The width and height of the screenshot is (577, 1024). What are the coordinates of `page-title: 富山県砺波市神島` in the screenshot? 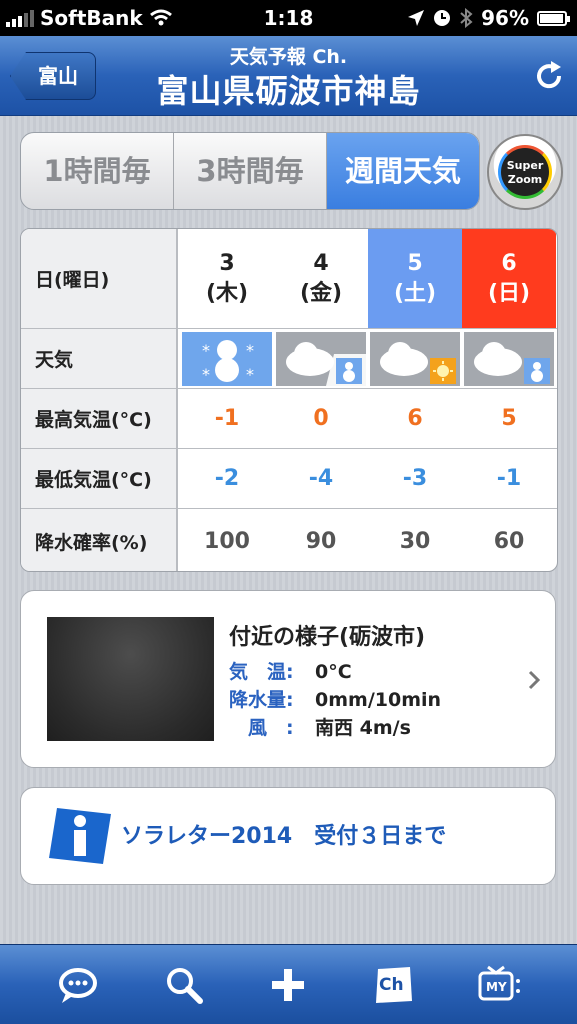 It's located at (288, 91).